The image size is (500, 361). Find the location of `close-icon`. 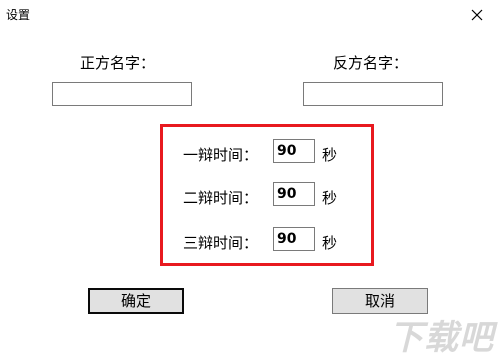

close-icon is located at coordinates (477, 15).